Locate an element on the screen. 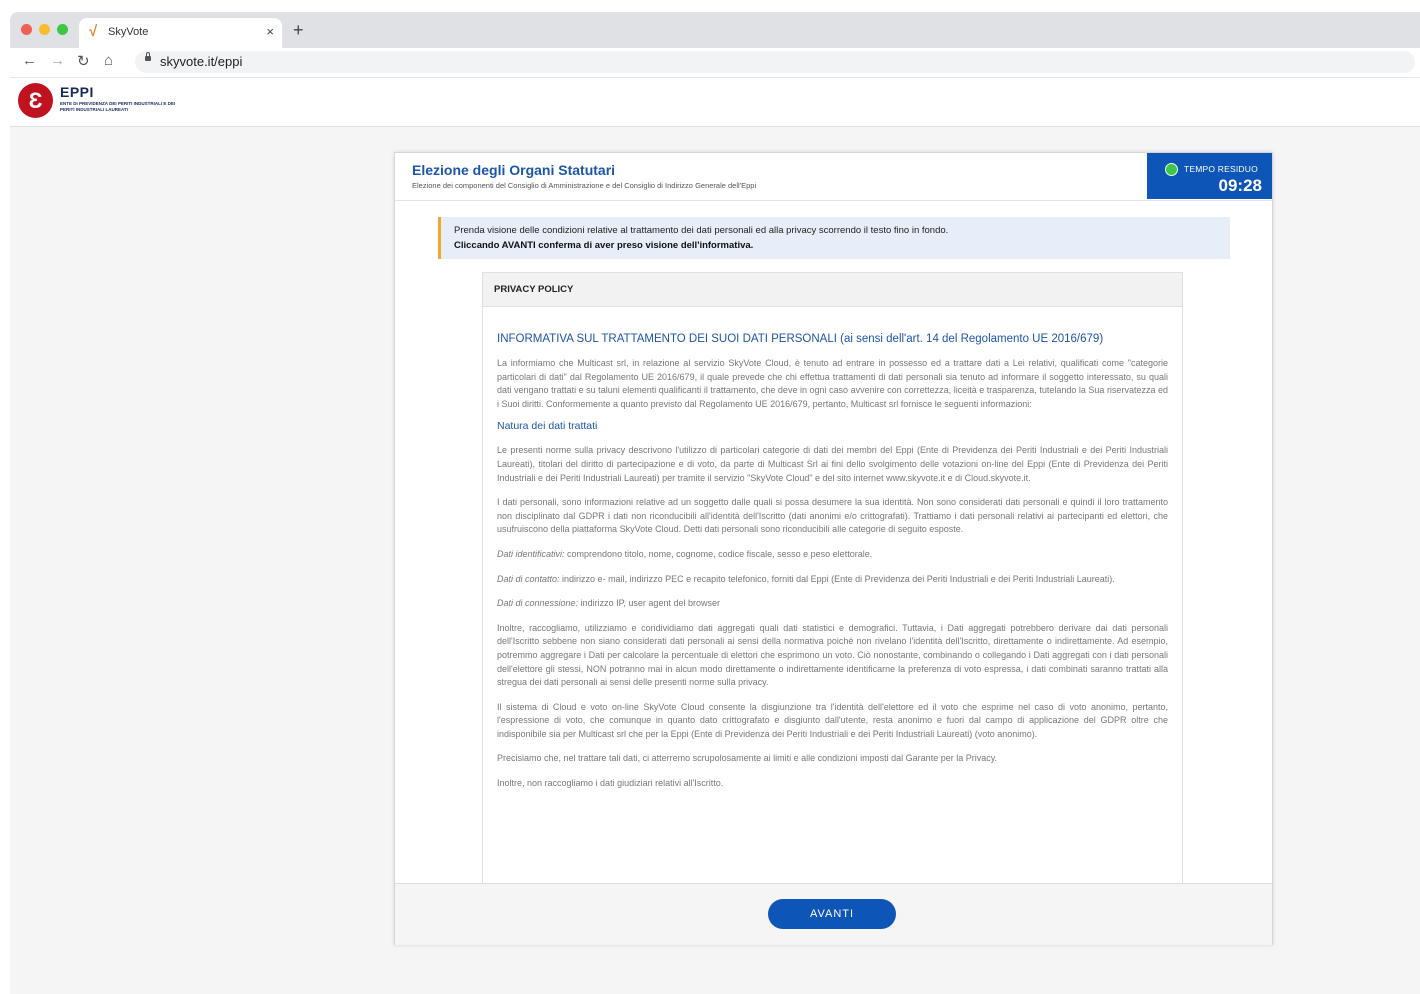 The height and width of the screenshot is (994, 1420). status-dot-icon is located at coordinates (1171, 169).